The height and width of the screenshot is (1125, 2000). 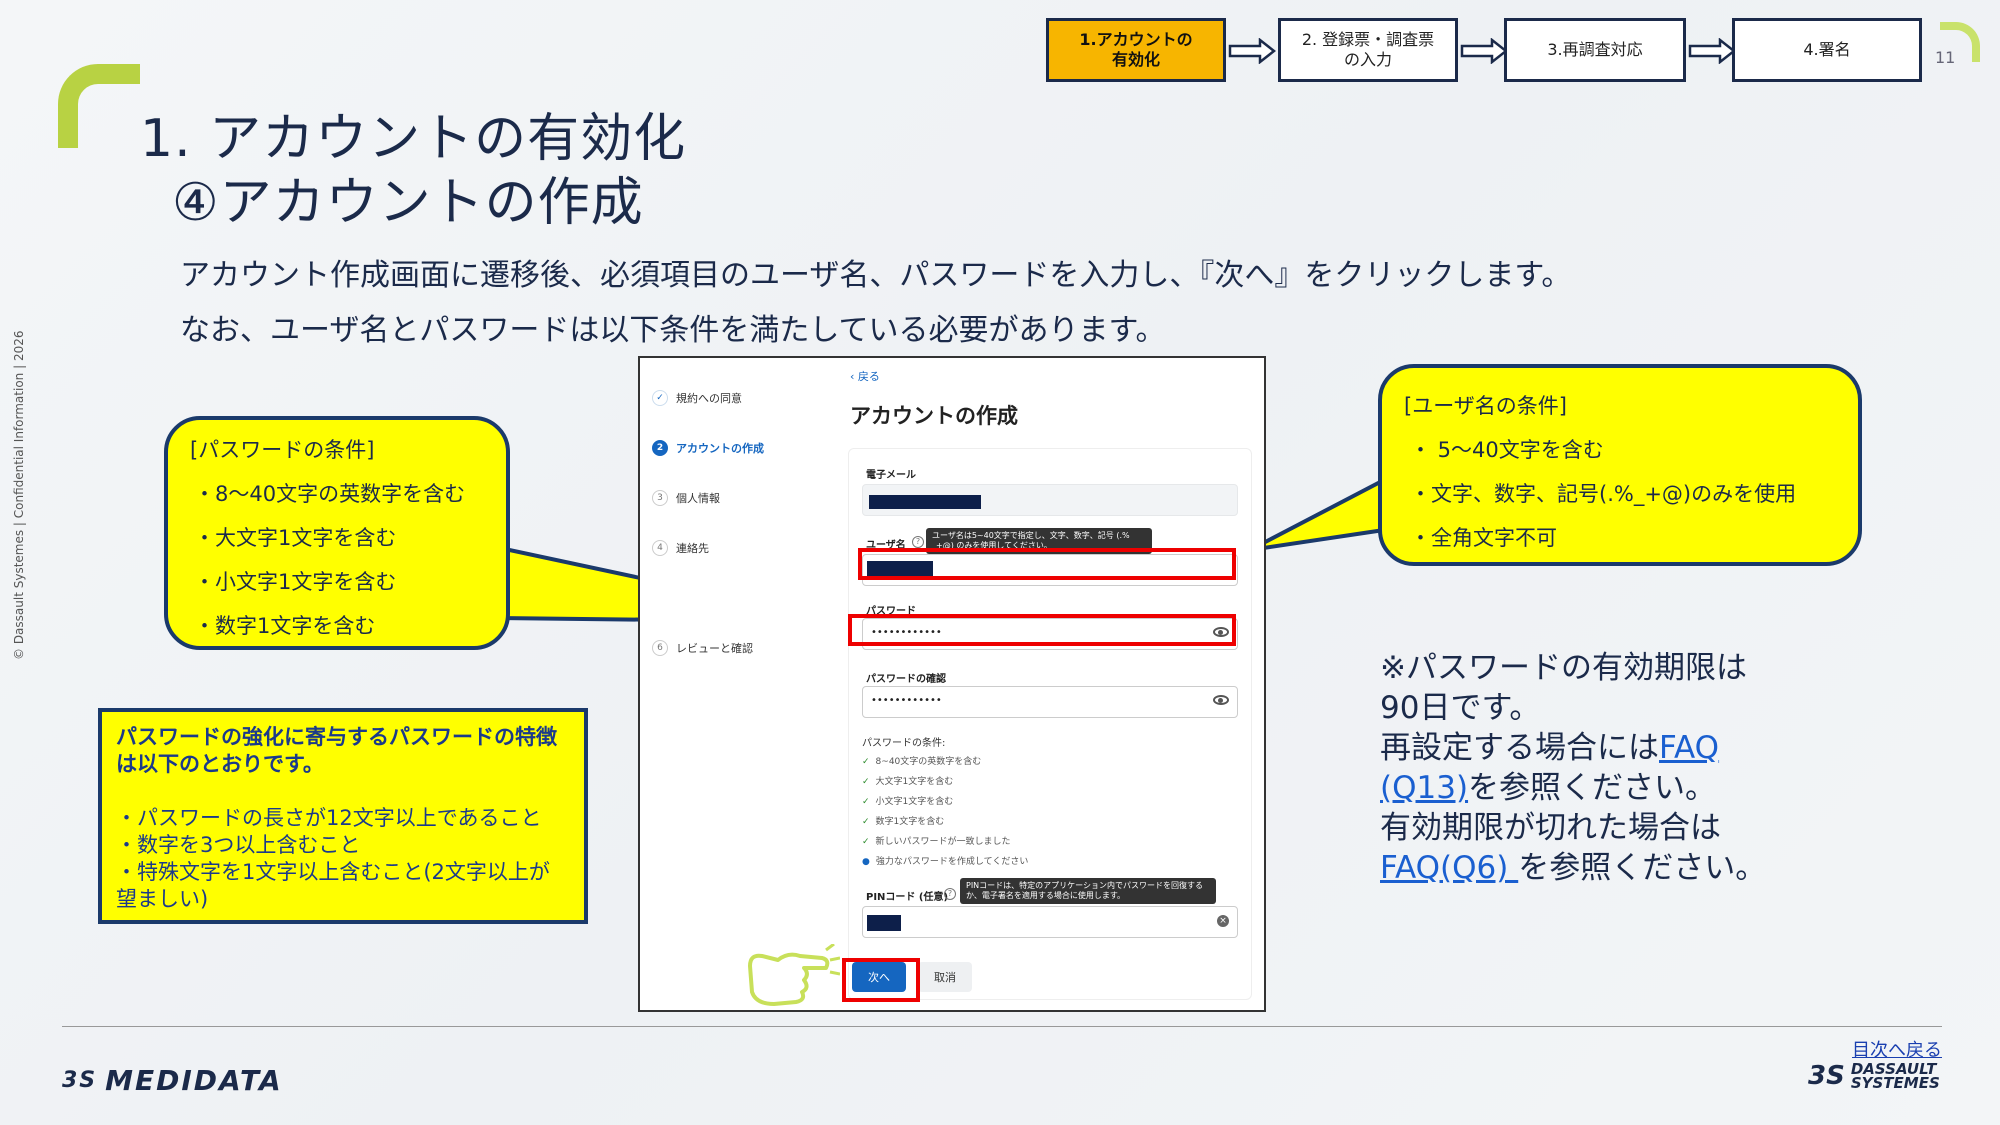 What do you see at coordinates (333, 872) in the screenshot?
I see `info-box-item: ・特殊文字を1文字以上含むこと(2文字以上が` at bounding box center [333, 872].